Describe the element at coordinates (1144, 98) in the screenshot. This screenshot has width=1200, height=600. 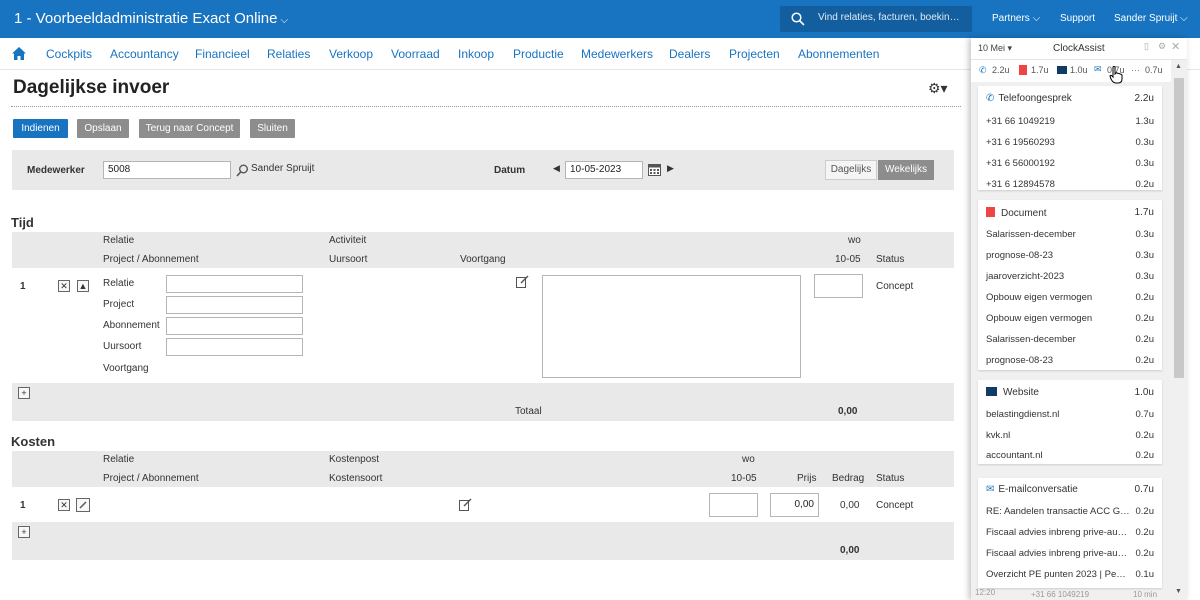
I see `card-total: 2.2u` at that location.